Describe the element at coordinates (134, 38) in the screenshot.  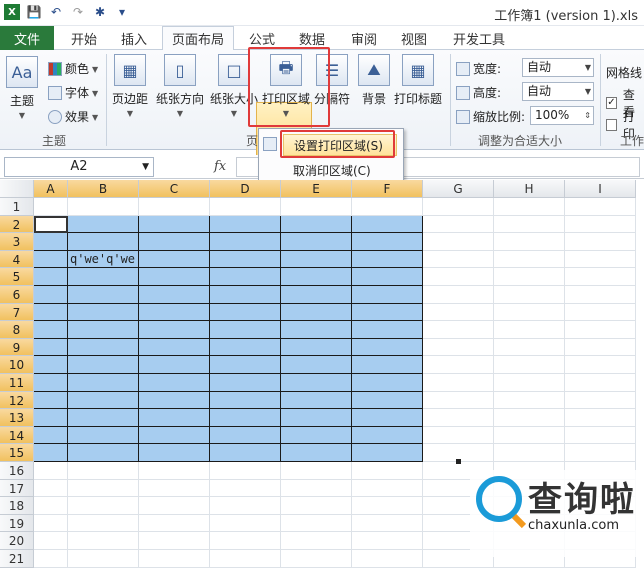
I see `tab-insert: 插入` at that location.